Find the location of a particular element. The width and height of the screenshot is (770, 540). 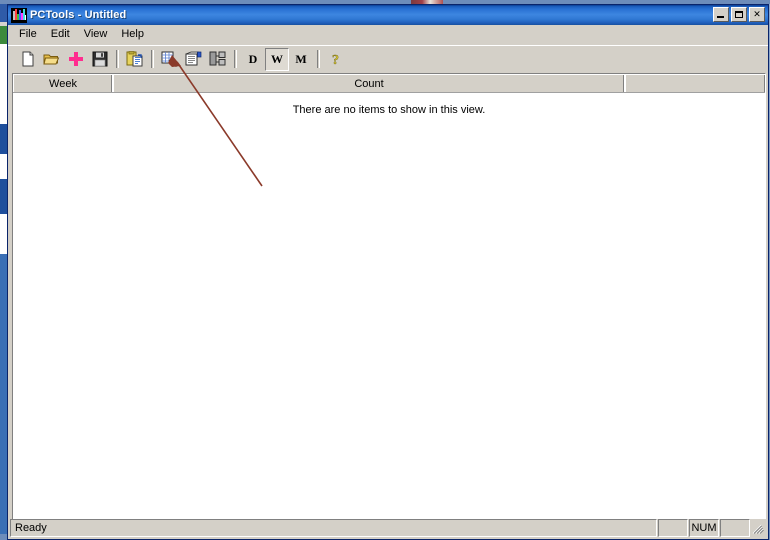

clipboard-copy-icon is located at coordinates (134, 59).